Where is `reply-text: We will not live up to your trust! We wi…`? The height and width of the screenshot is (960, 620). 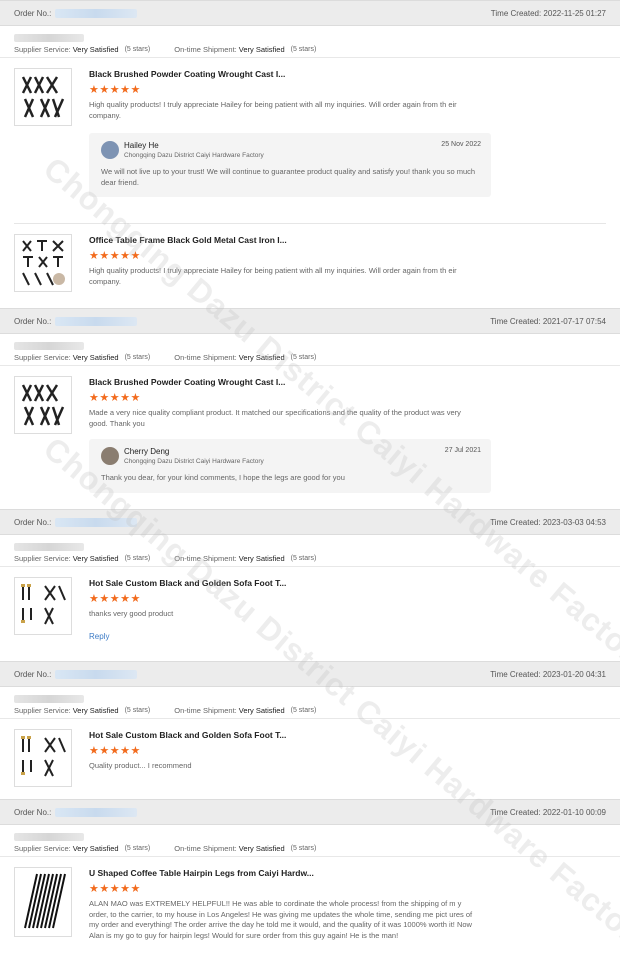 reply-text: We will not live up to your trust! We wi… is located at coordinates (288, 177).